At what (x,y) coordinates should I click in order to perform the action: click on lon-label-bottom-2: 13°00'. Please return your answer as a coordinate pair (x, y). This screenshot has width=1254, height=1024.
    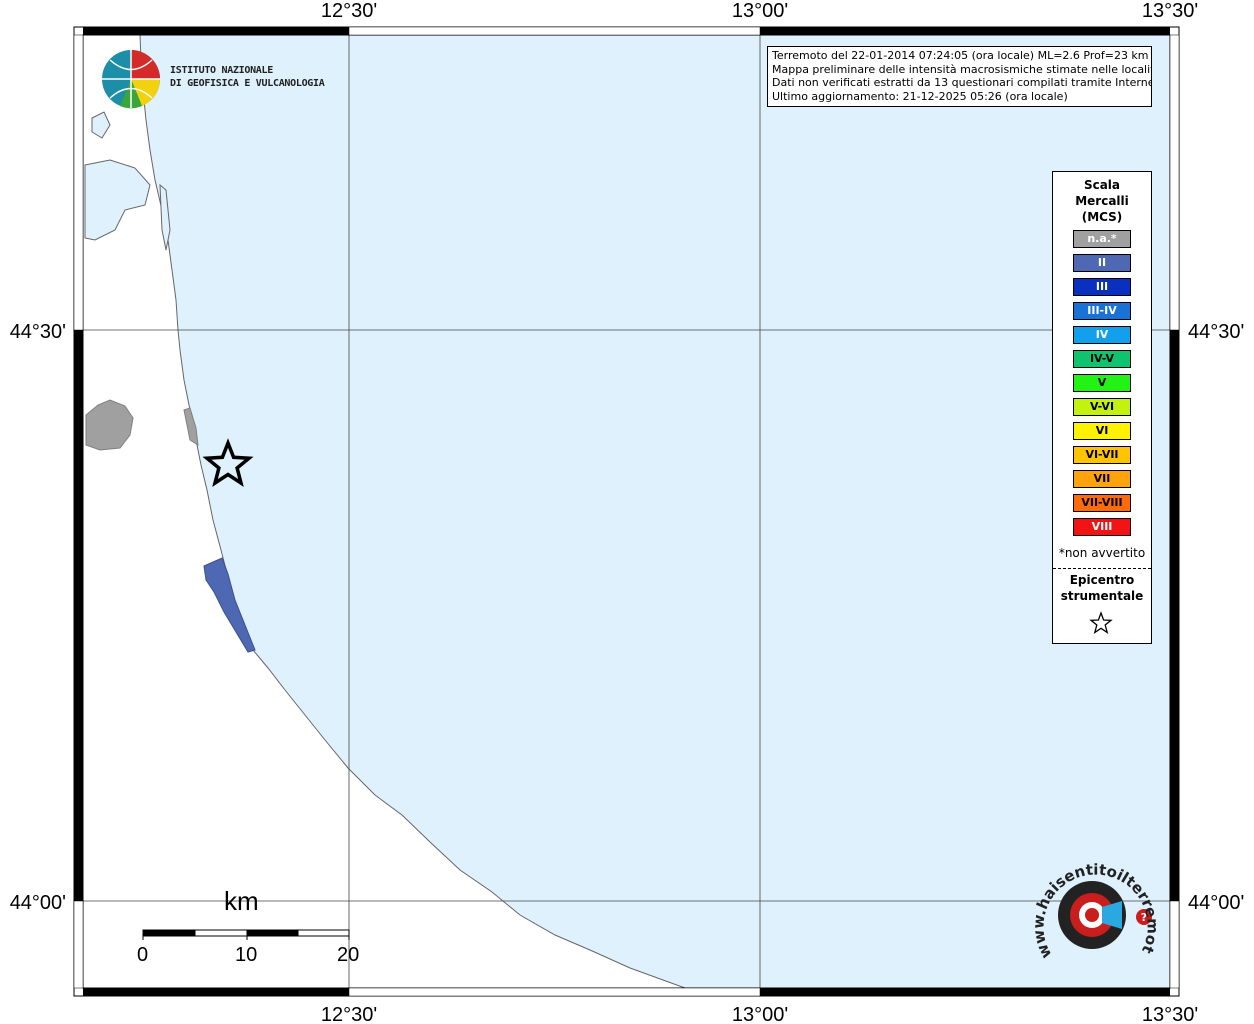
    Looking at the image, I should click on (760, 1014).